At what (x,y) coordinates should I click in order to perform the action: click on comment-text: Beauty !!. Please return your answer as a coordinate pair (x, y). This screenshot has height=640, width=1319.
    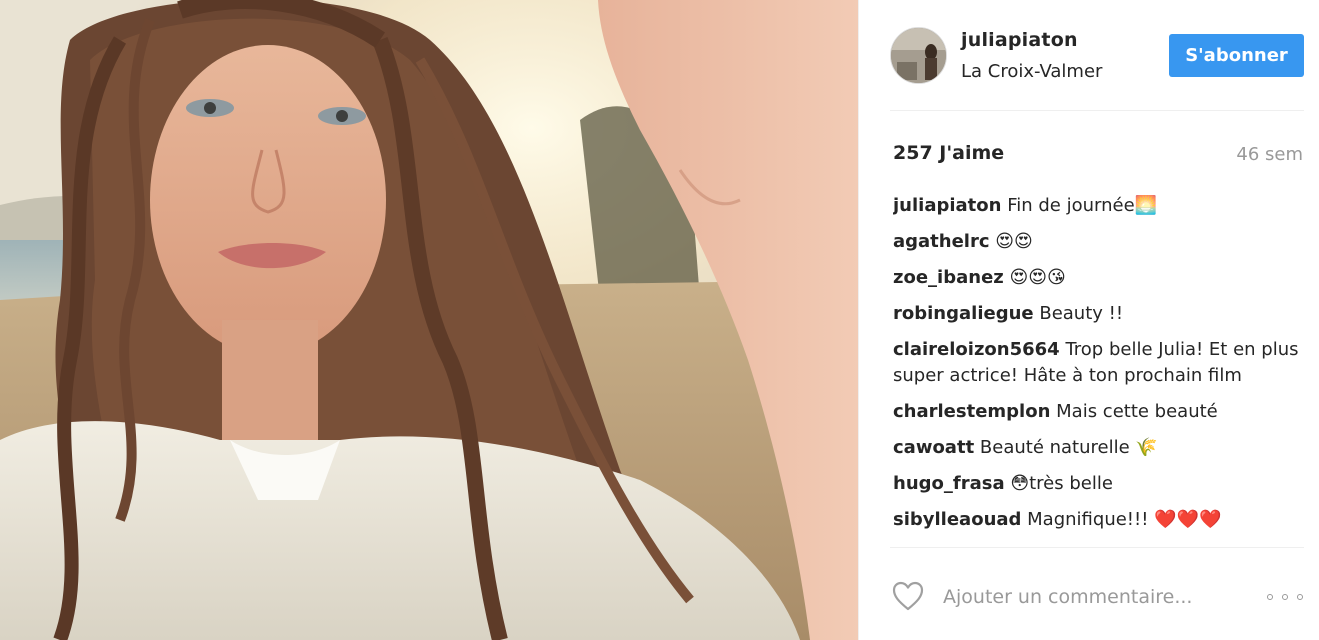
    Looking at the image, I should click on (1081, 313).